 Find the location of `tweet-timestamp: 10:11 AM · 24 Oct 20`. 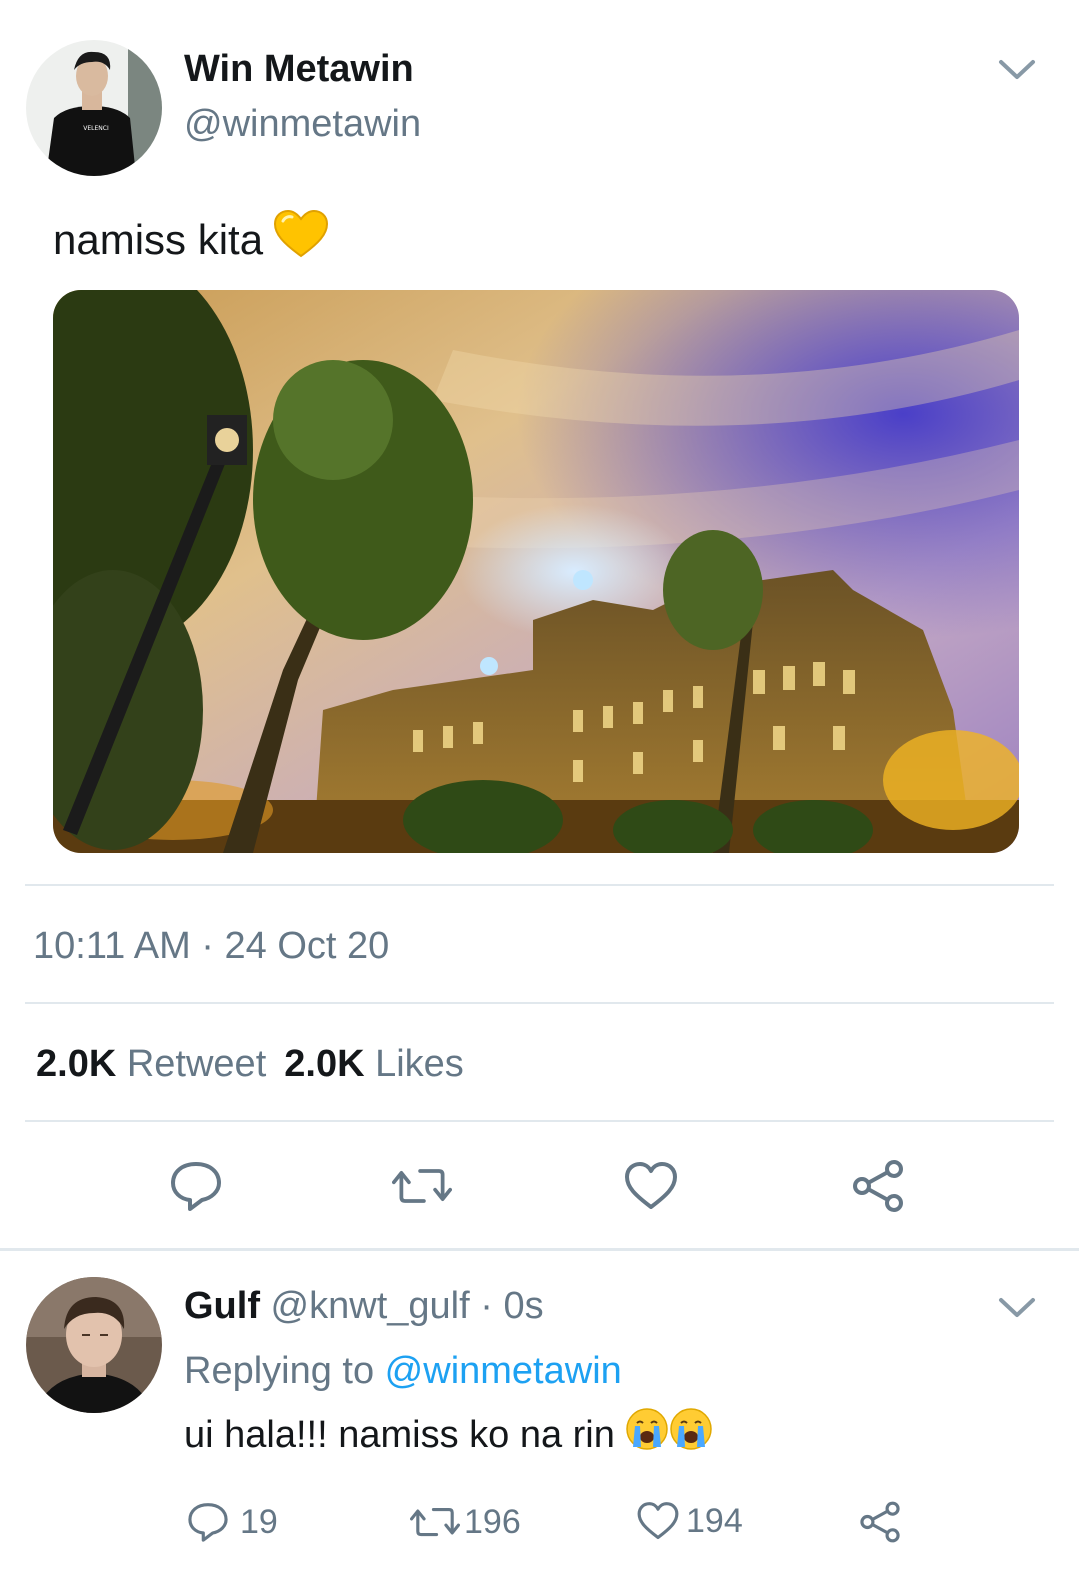

tweet-timestamp: 10:11 AM · 24 Oct 20 is located at coordinates (211, 946).